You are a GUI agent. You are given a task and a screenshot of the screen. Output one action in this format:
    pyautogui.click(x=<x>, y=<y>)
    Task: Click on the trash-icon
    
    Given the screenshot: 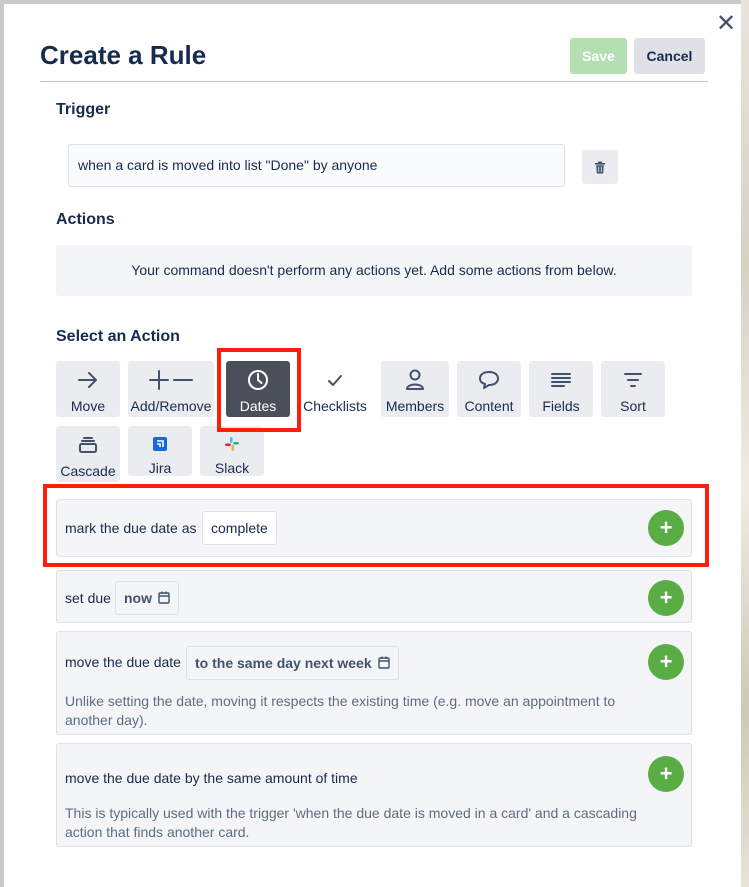 What is the action you would take?
    pyautogui.click(x=600, y=167)
    